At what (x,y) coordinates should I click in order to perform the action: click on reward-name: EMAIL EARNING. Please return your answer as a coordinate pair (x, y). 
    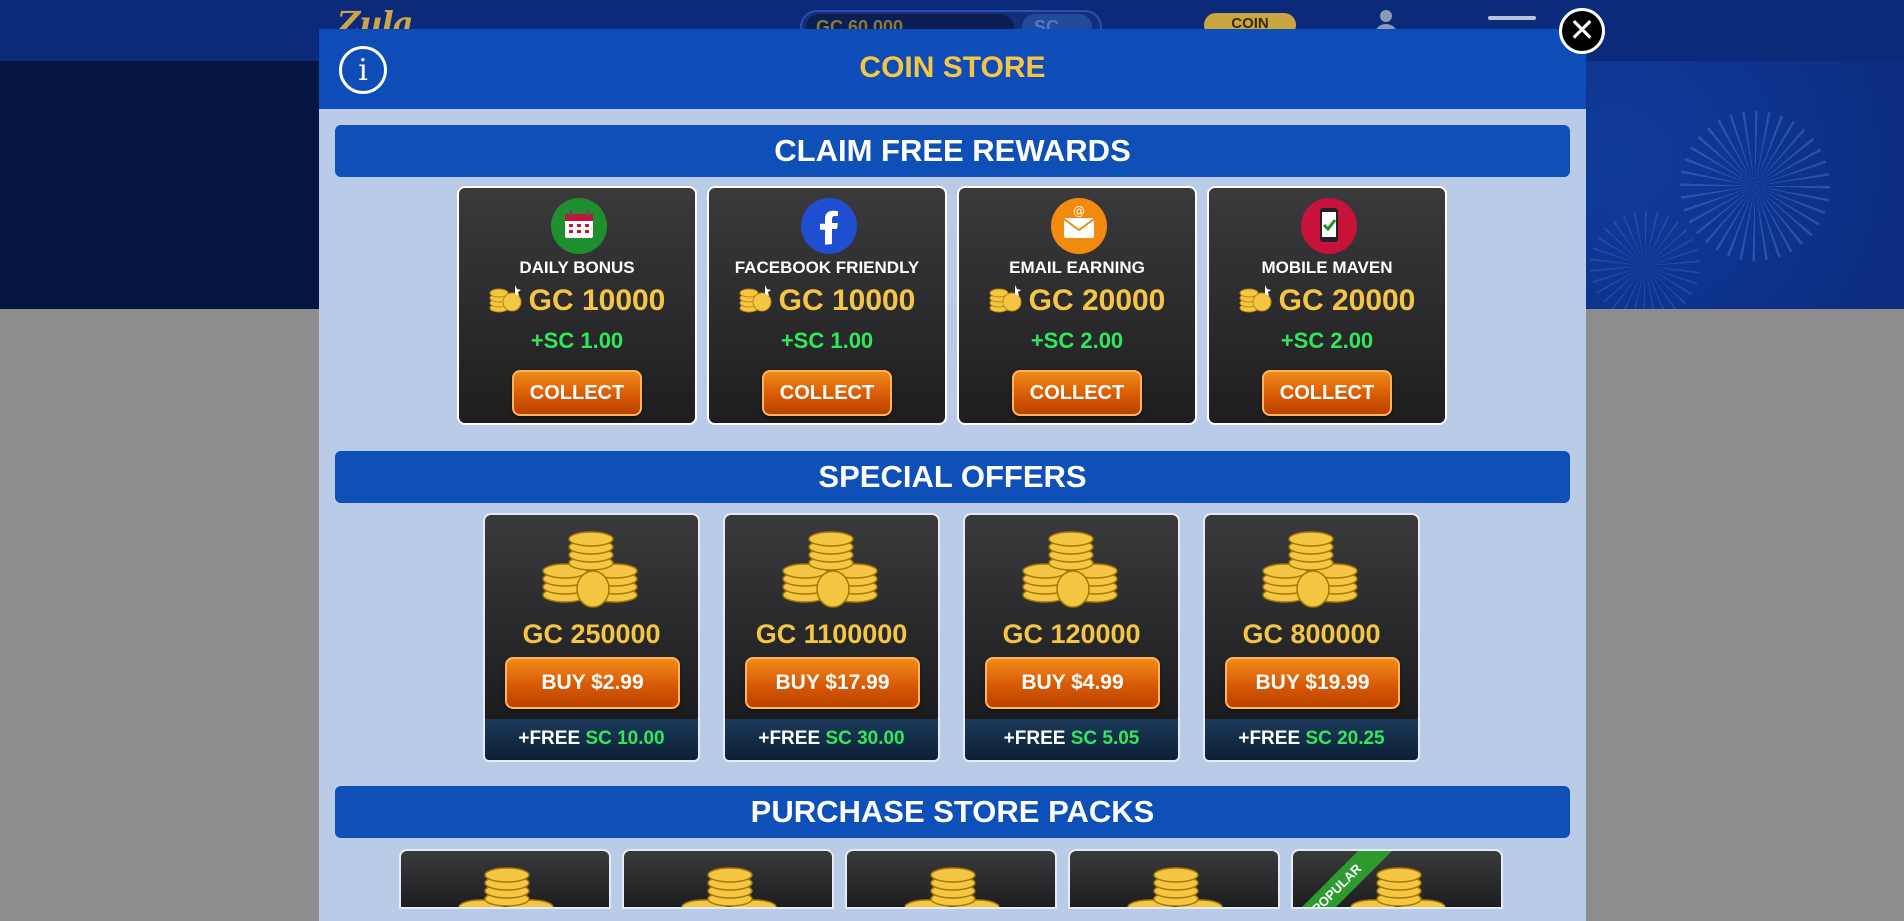
    Looking at the image, I should click on (1077, 267).